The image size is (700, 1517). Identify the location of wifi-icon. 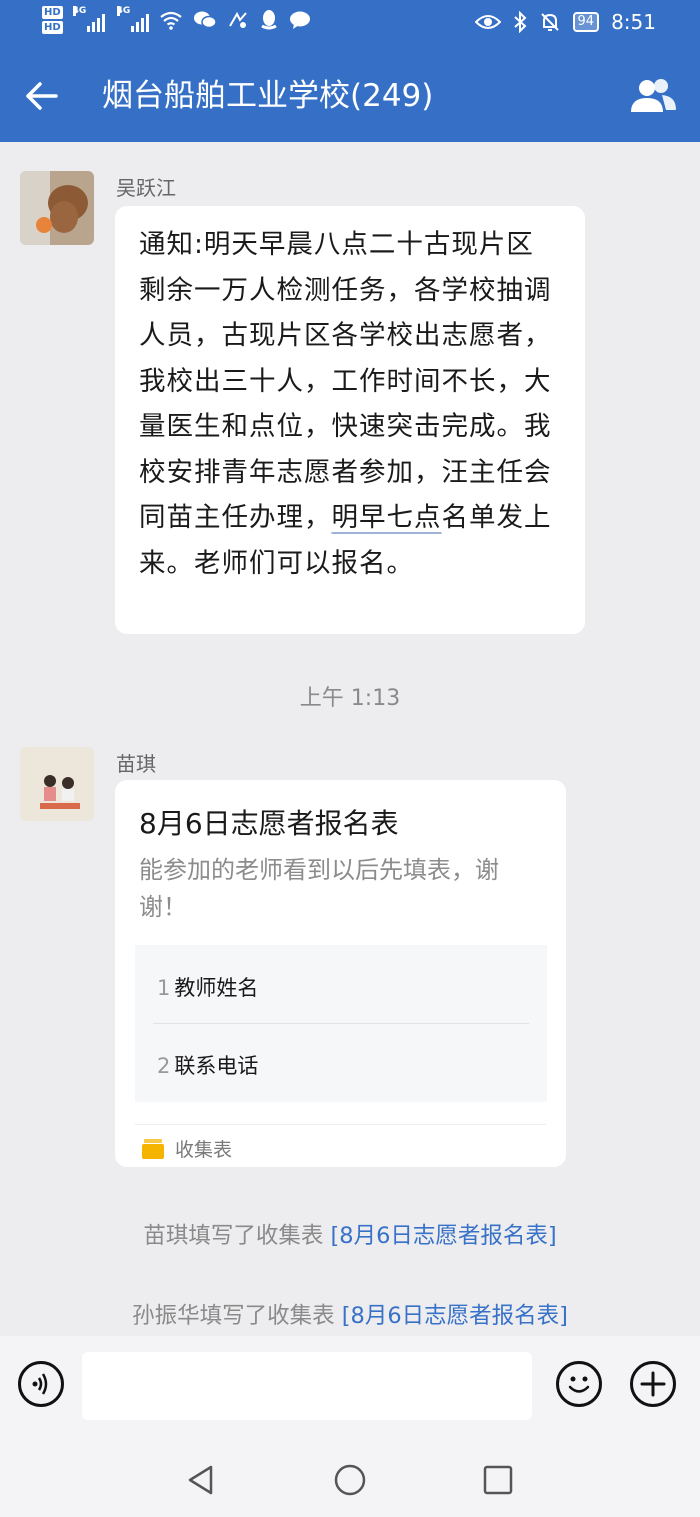
(170, 20).